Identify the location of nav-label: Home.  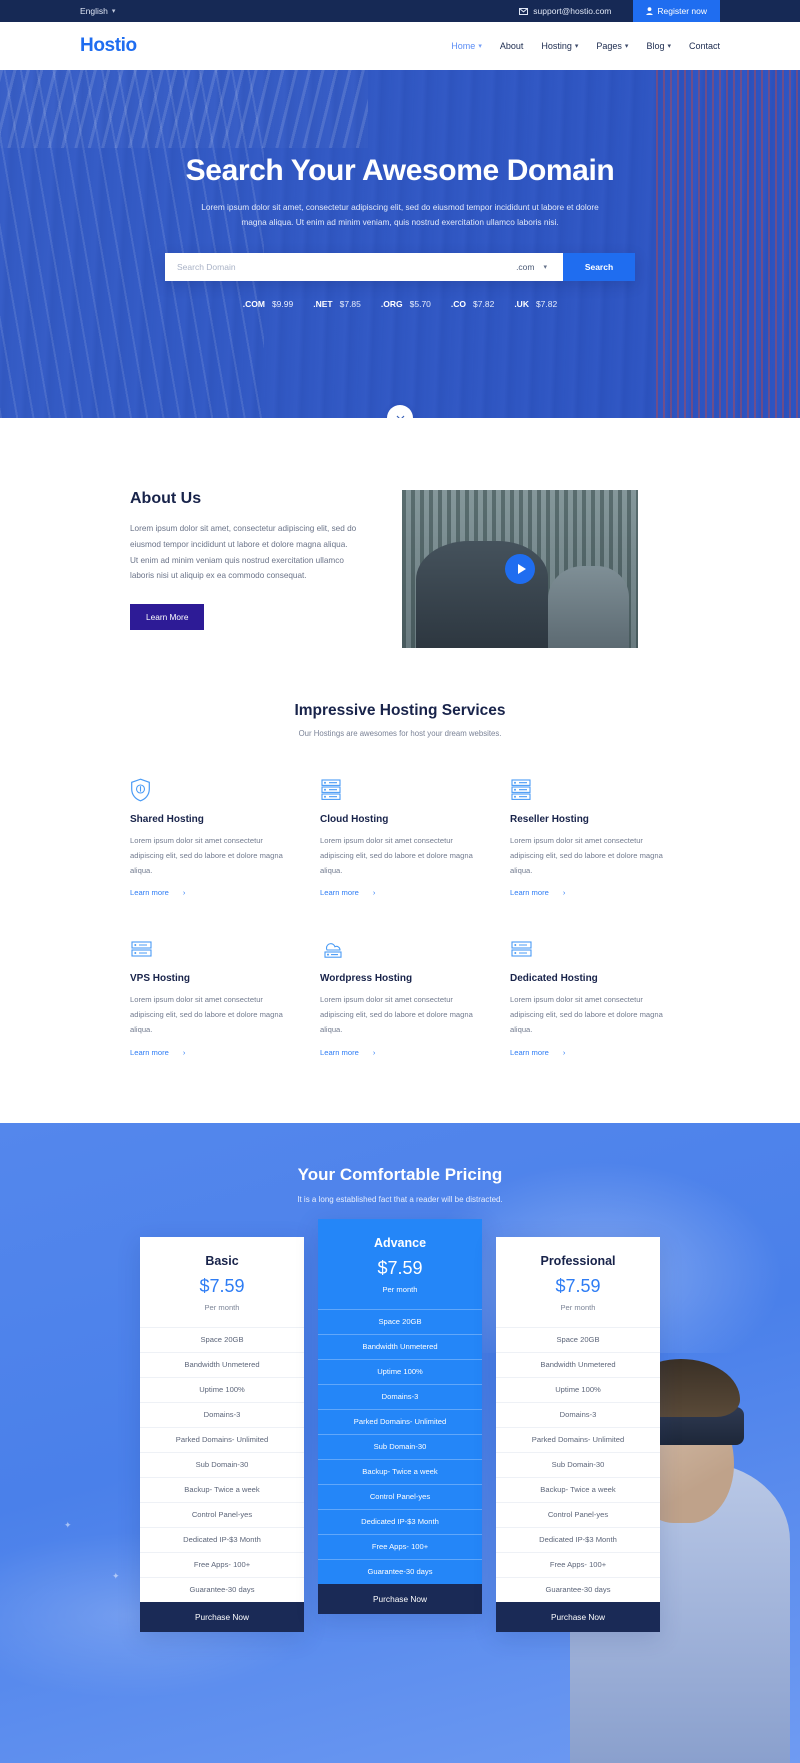
(463, 46).